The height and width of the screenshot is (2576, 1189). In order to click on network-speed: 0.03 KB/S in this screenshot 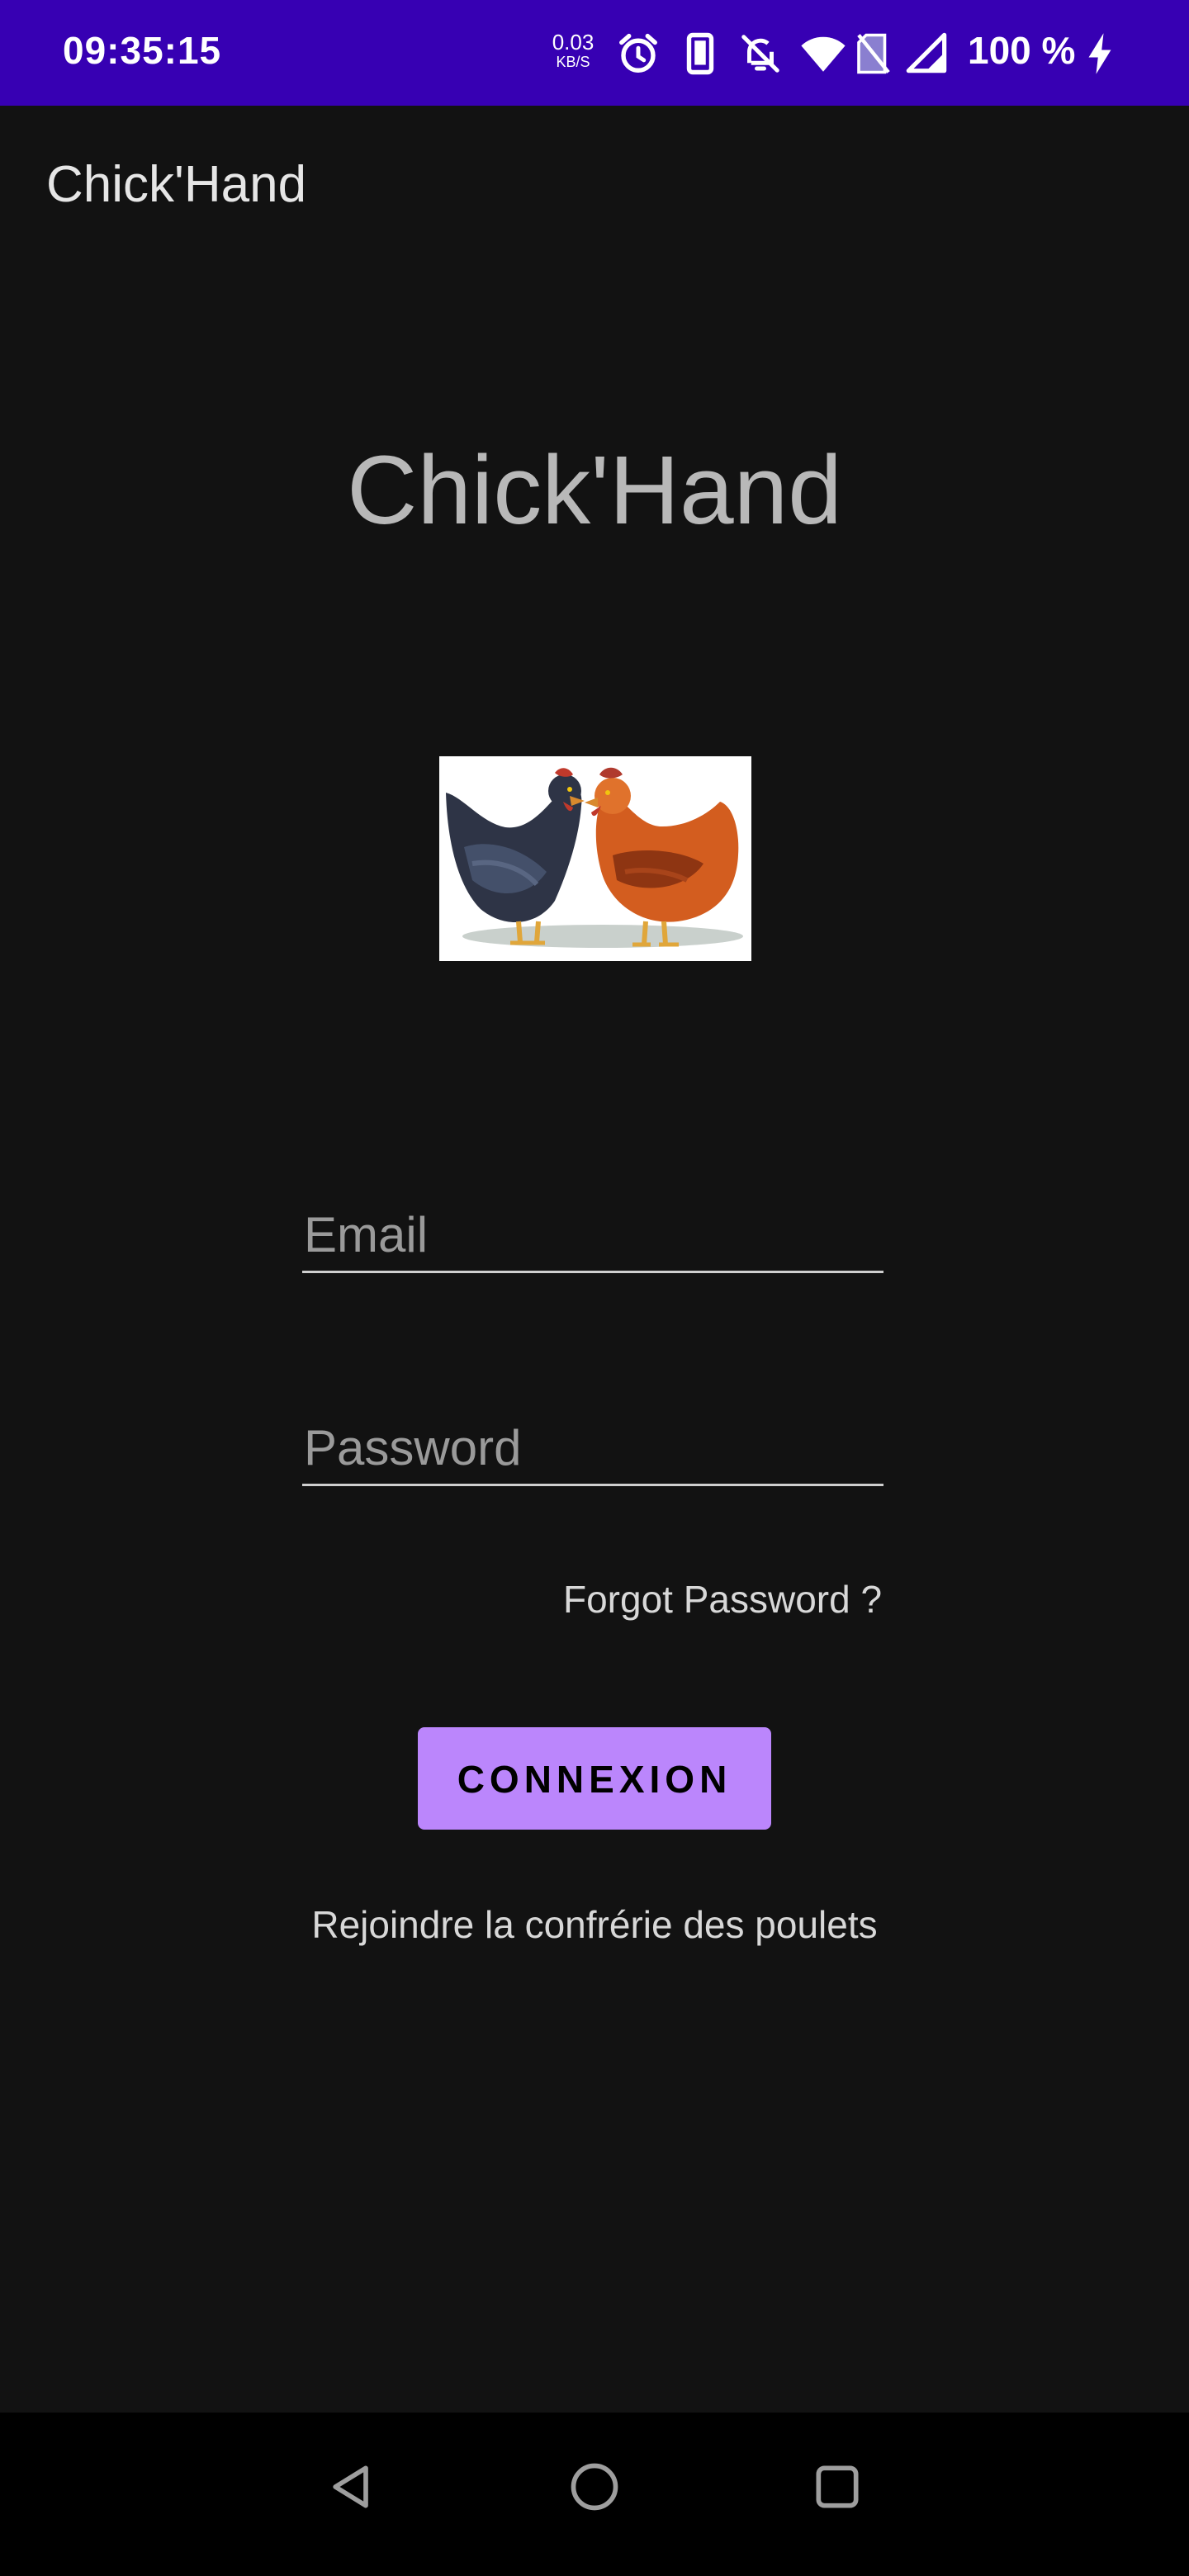, I will do `click(573, 50)`.